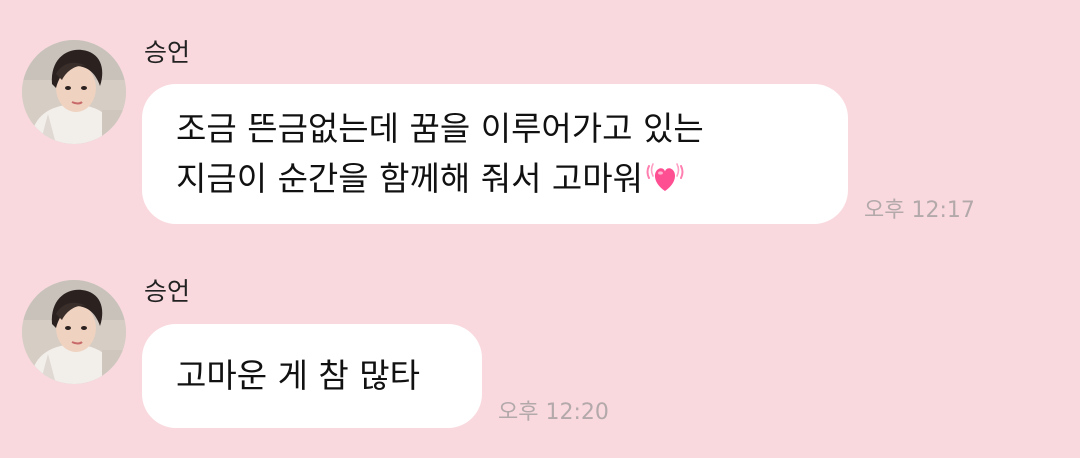 This screenshot has width=1080, height=458. Describe the element at coordinates (440, 128) in the screenshot. I see `message-text-line: 조금 뜬금없는데 꿈을 이루어가고 있는` at that location.